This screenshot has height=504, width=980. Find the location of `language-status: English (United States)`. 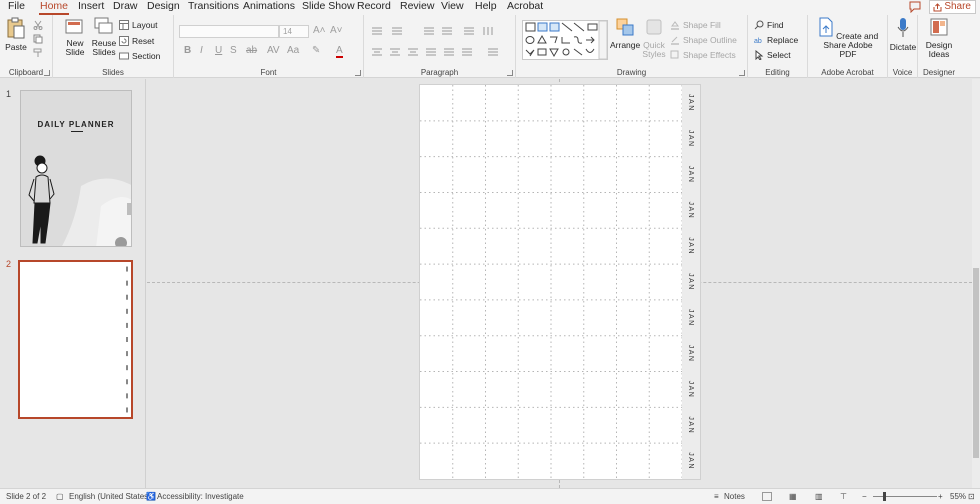

language-status: English (United States) is located at coordinates (110, 496).